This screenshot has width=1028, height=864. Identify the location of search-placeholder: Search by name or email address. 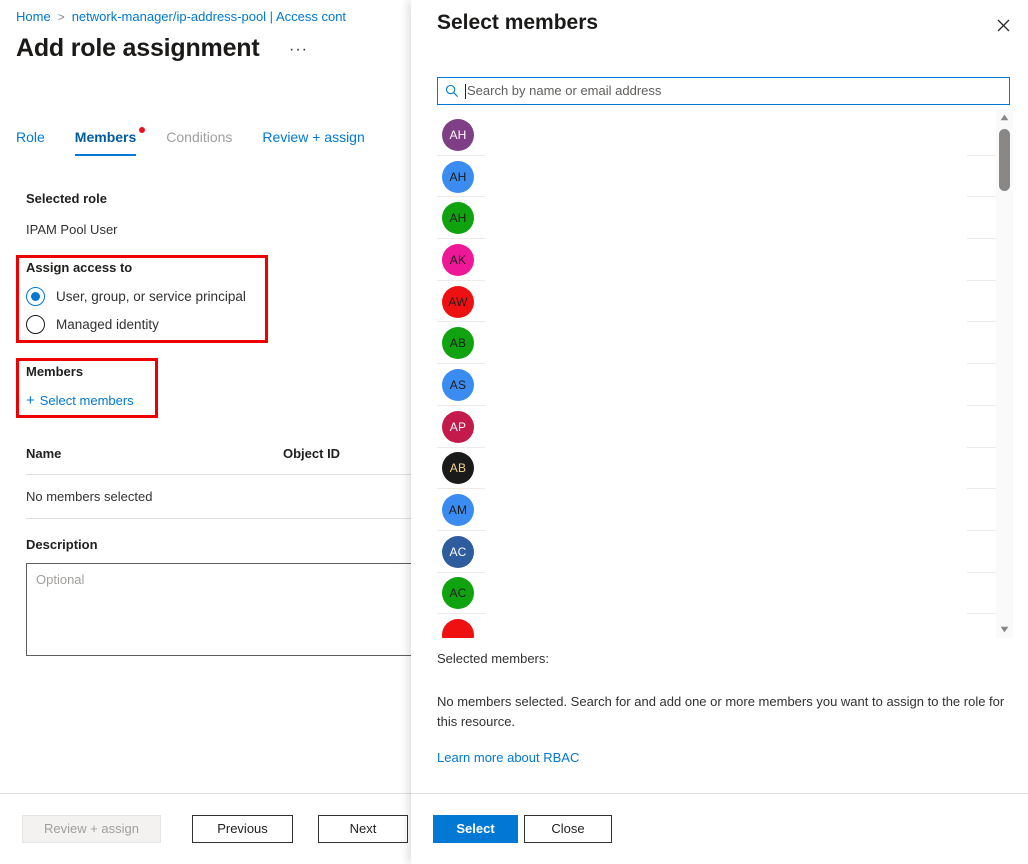
(564, 90).